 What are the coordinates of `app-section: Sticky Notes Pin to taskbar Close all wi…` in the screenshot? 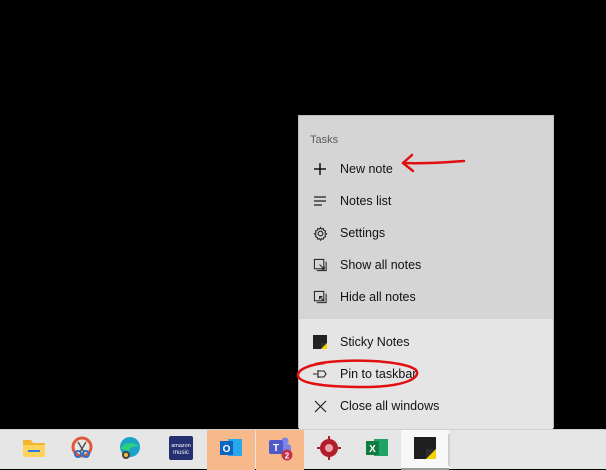 It's located at (426, 374).